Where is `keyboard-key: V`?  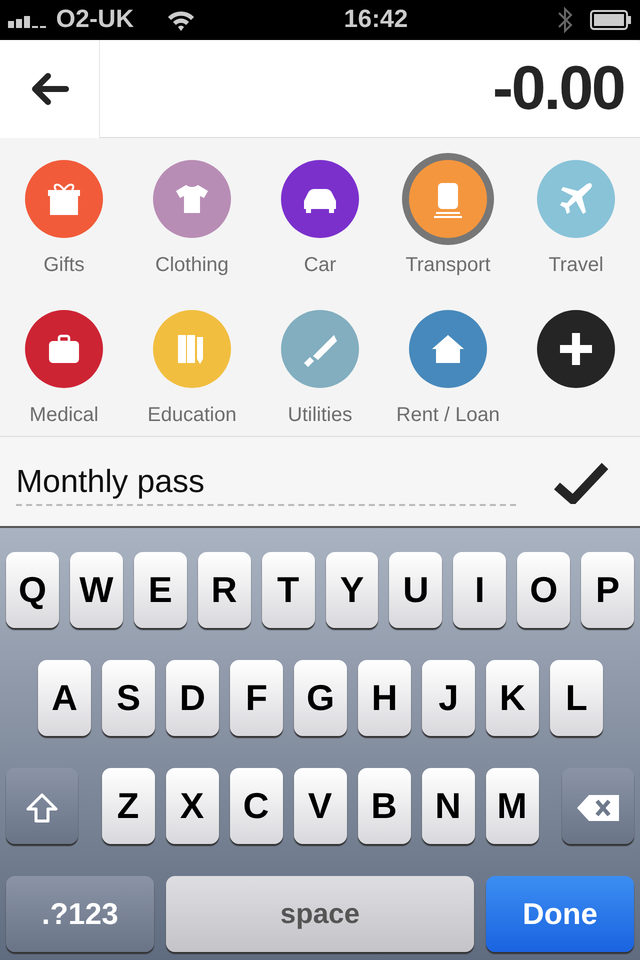 keyboard-key: V is located at coordinates (320, 806).